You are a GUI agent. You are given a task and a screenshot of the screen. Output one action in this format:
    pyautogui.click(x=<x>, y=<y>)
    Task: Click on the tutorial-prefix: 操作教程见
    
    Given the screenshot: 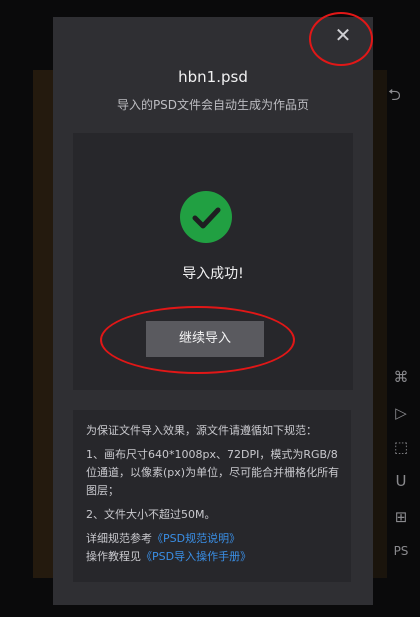 What is the action you would take?
    pyautogui.click(x=113, y=556)
    